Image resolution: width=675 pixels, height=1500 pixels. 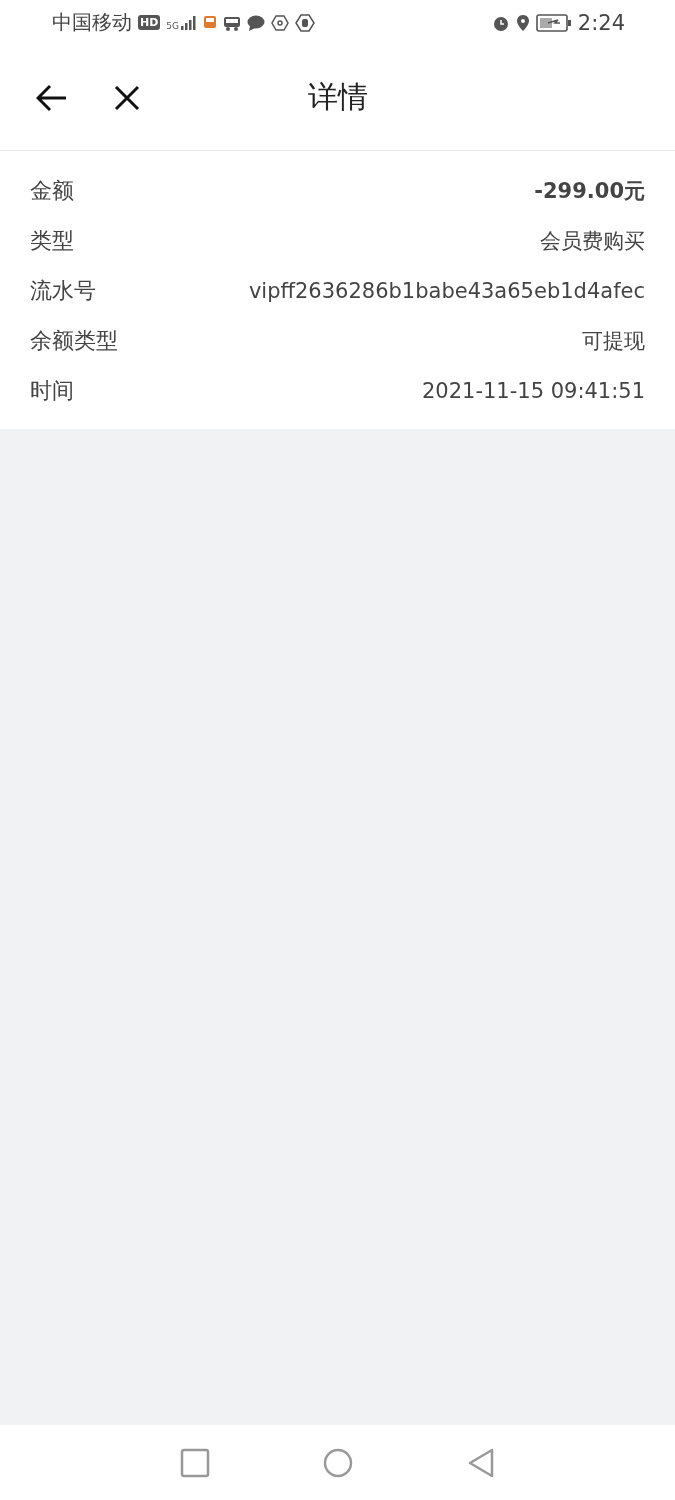 What do you see at coordinates (127, 97) in the screenshot?
I see `close-icon` at bounding box center [127, 97].